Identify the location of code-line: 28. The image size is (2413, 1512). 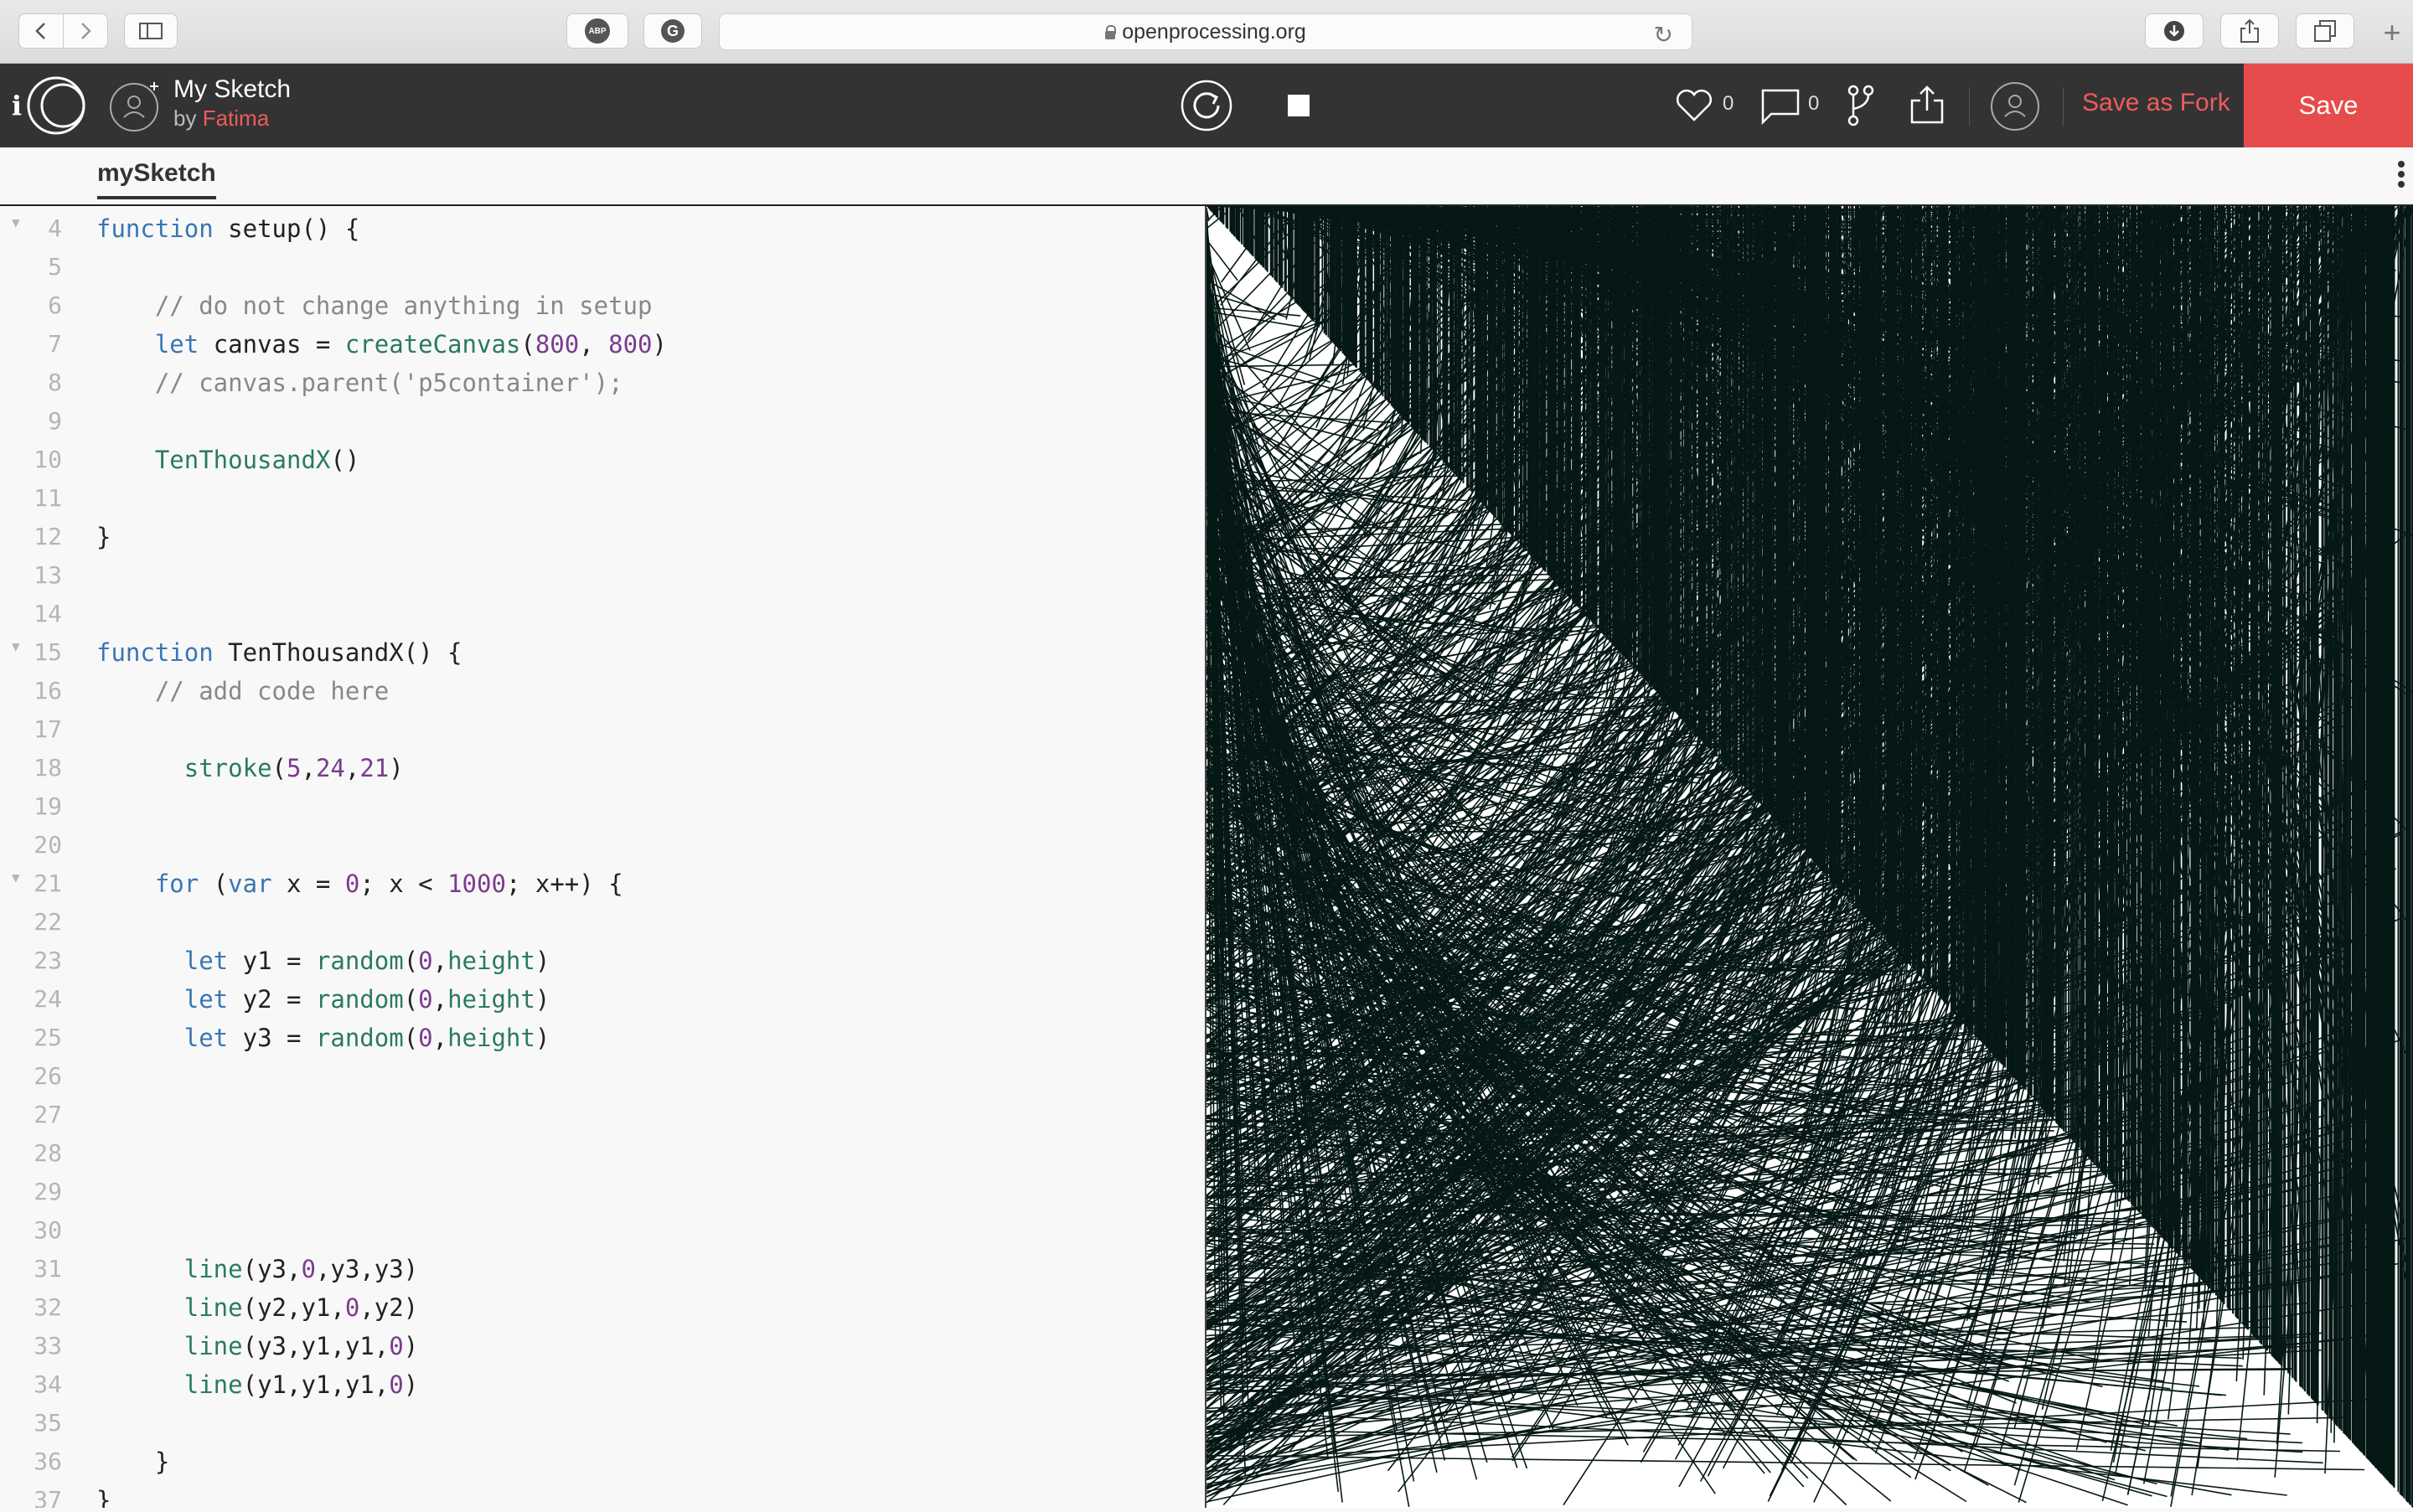
(602, 1158).